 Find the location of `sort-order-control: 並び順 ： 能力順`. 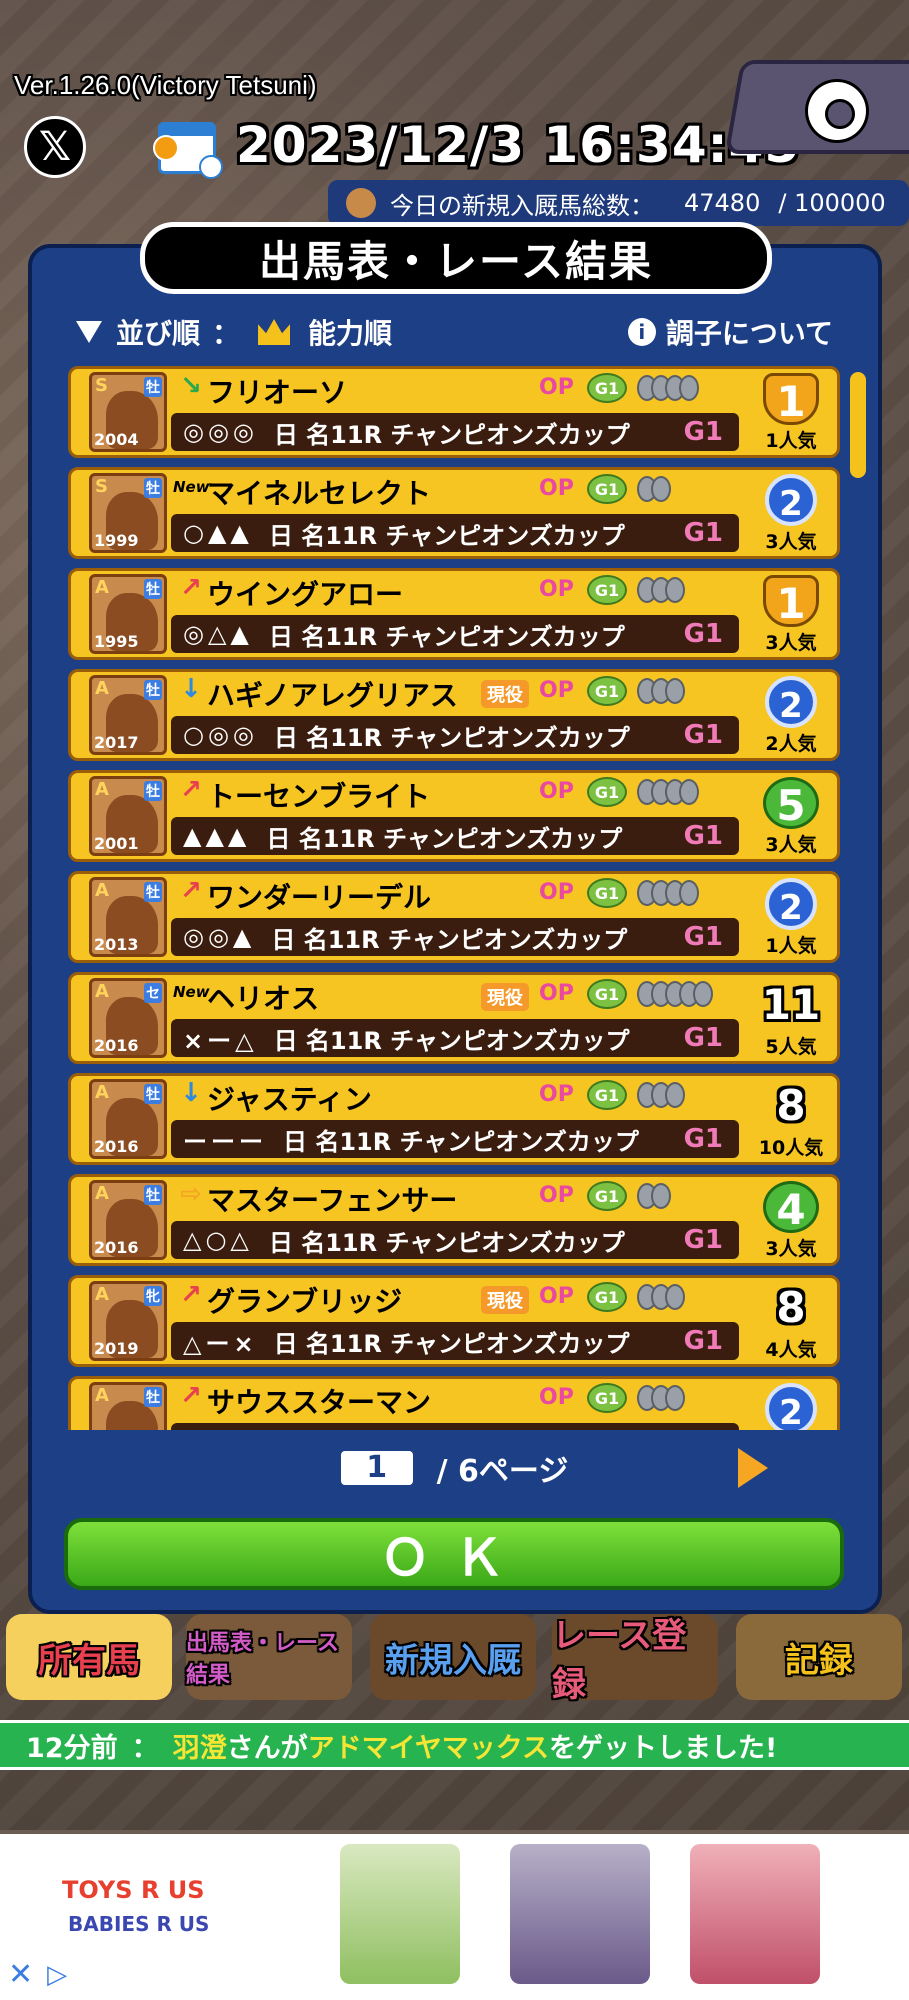

sort-order-control: 並び順 ： 能力順 is located at coordinates (234, 332).